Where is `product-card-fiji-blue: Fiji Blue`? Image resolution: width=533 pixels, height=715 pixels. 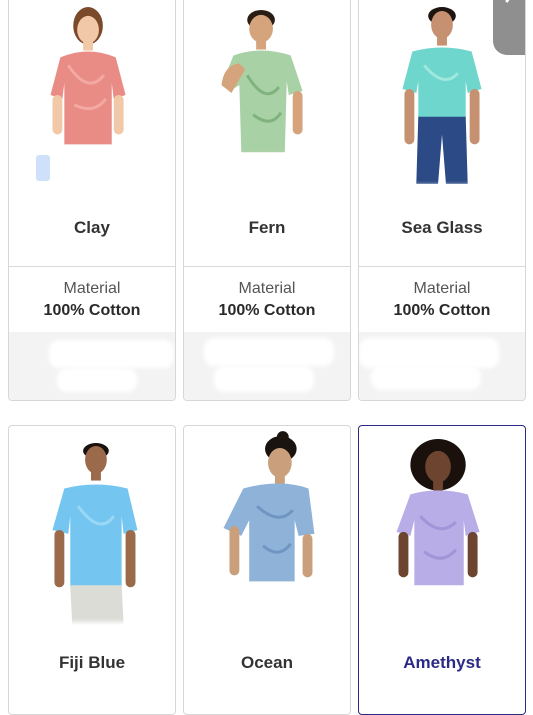 product-card-fiji-blue: Fiji Blue is located at coordinates (92, 570).